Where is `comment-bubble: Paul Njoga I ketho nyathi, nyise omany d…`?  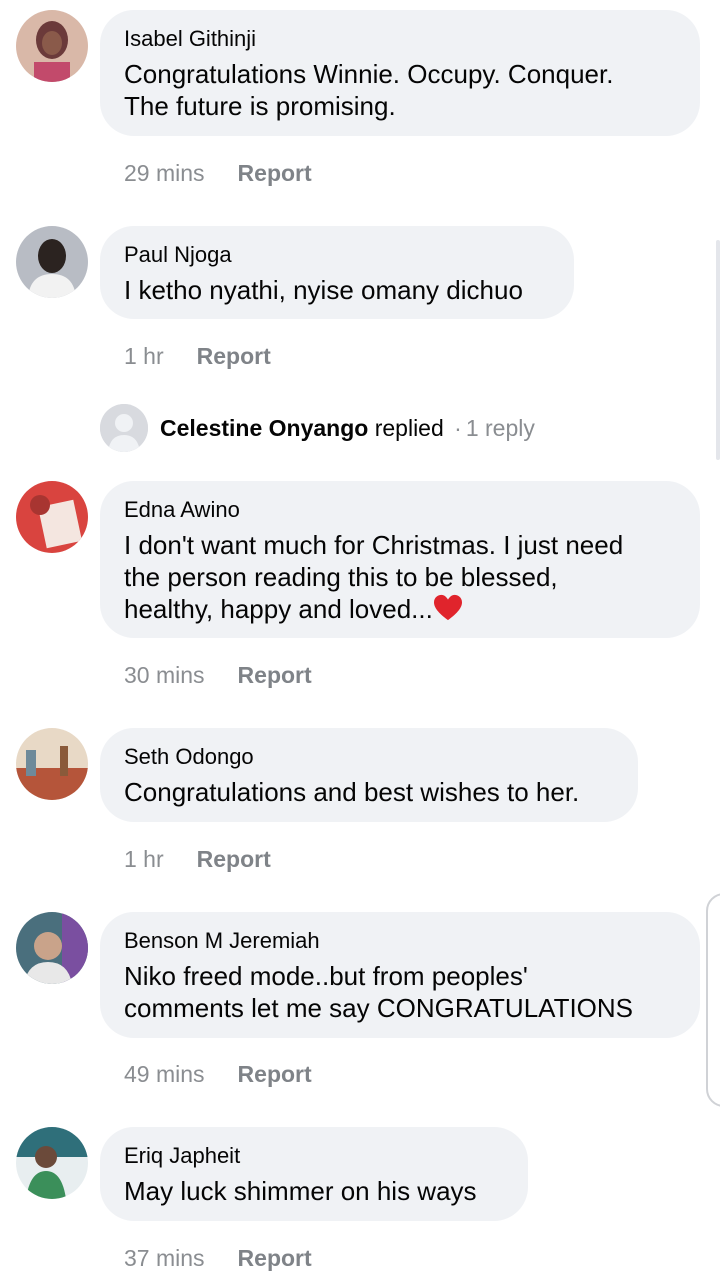
comment-bubble: Paul Njoga I ketho nyathi, nyise omany d… is located at coordinates (337, 272).